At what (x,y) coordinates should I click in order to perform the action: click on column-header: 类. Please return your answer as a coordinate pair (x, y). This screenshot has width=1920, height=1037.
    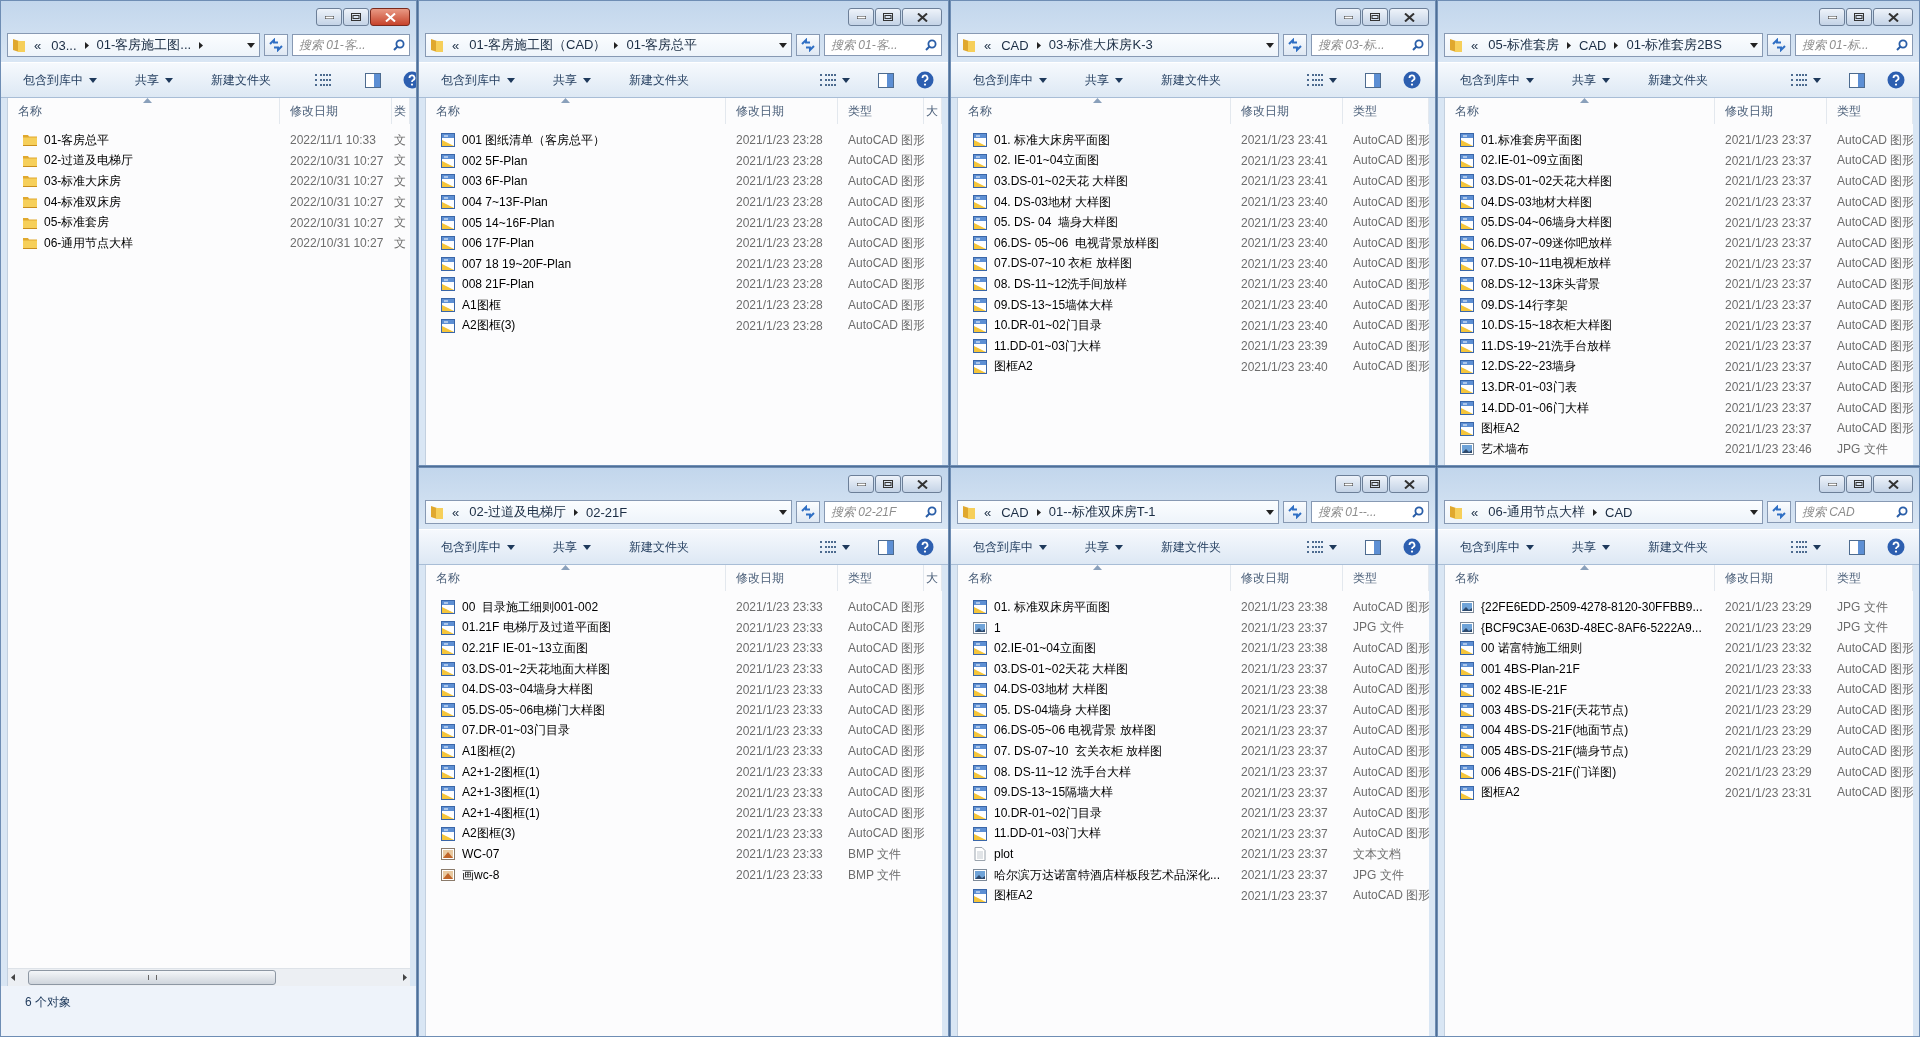
    Looking at the image, I should click on (401, 111).